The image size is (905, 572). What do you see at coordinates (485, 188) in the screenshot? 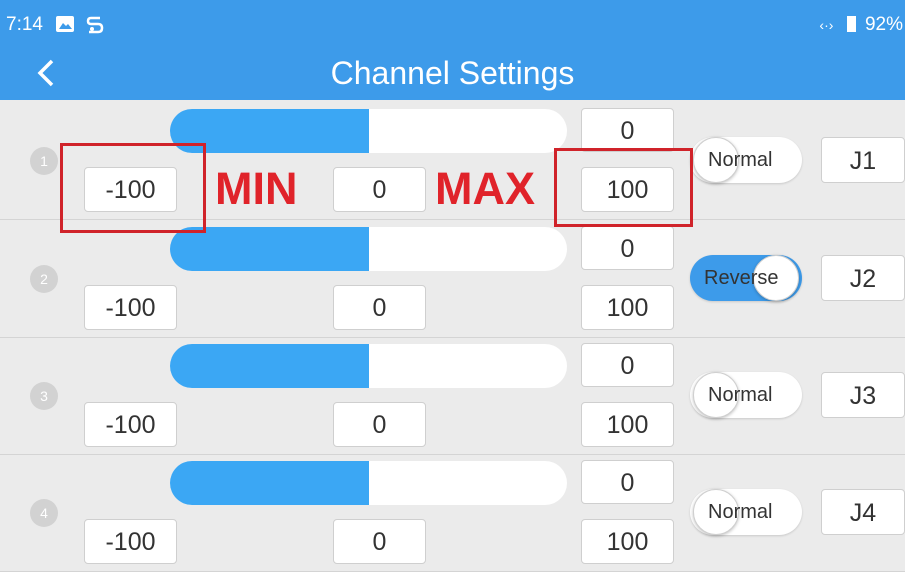
I see `max-annotation-label: MAX` at bounding box center [485, 188].